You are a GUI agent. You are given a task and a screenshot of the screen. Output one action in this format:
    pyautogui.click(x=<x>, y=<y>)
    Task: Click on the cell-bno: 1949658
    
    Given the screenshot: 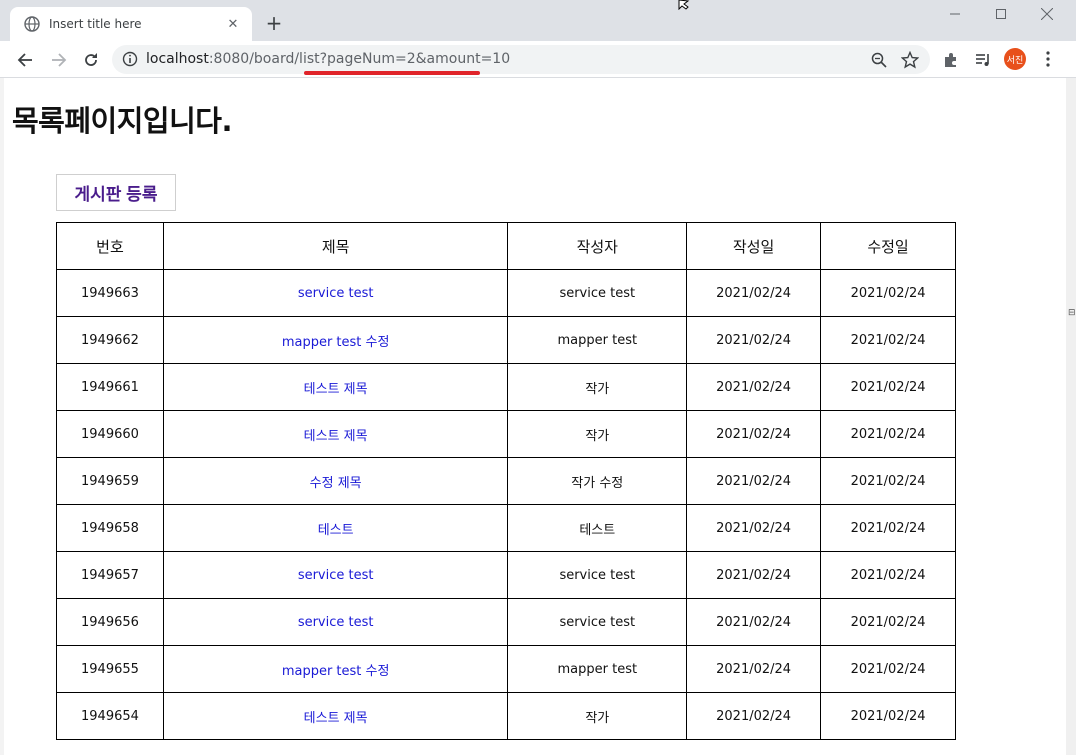 What is the action you would take?
    pyautogui.click(x=110, y=528)
    